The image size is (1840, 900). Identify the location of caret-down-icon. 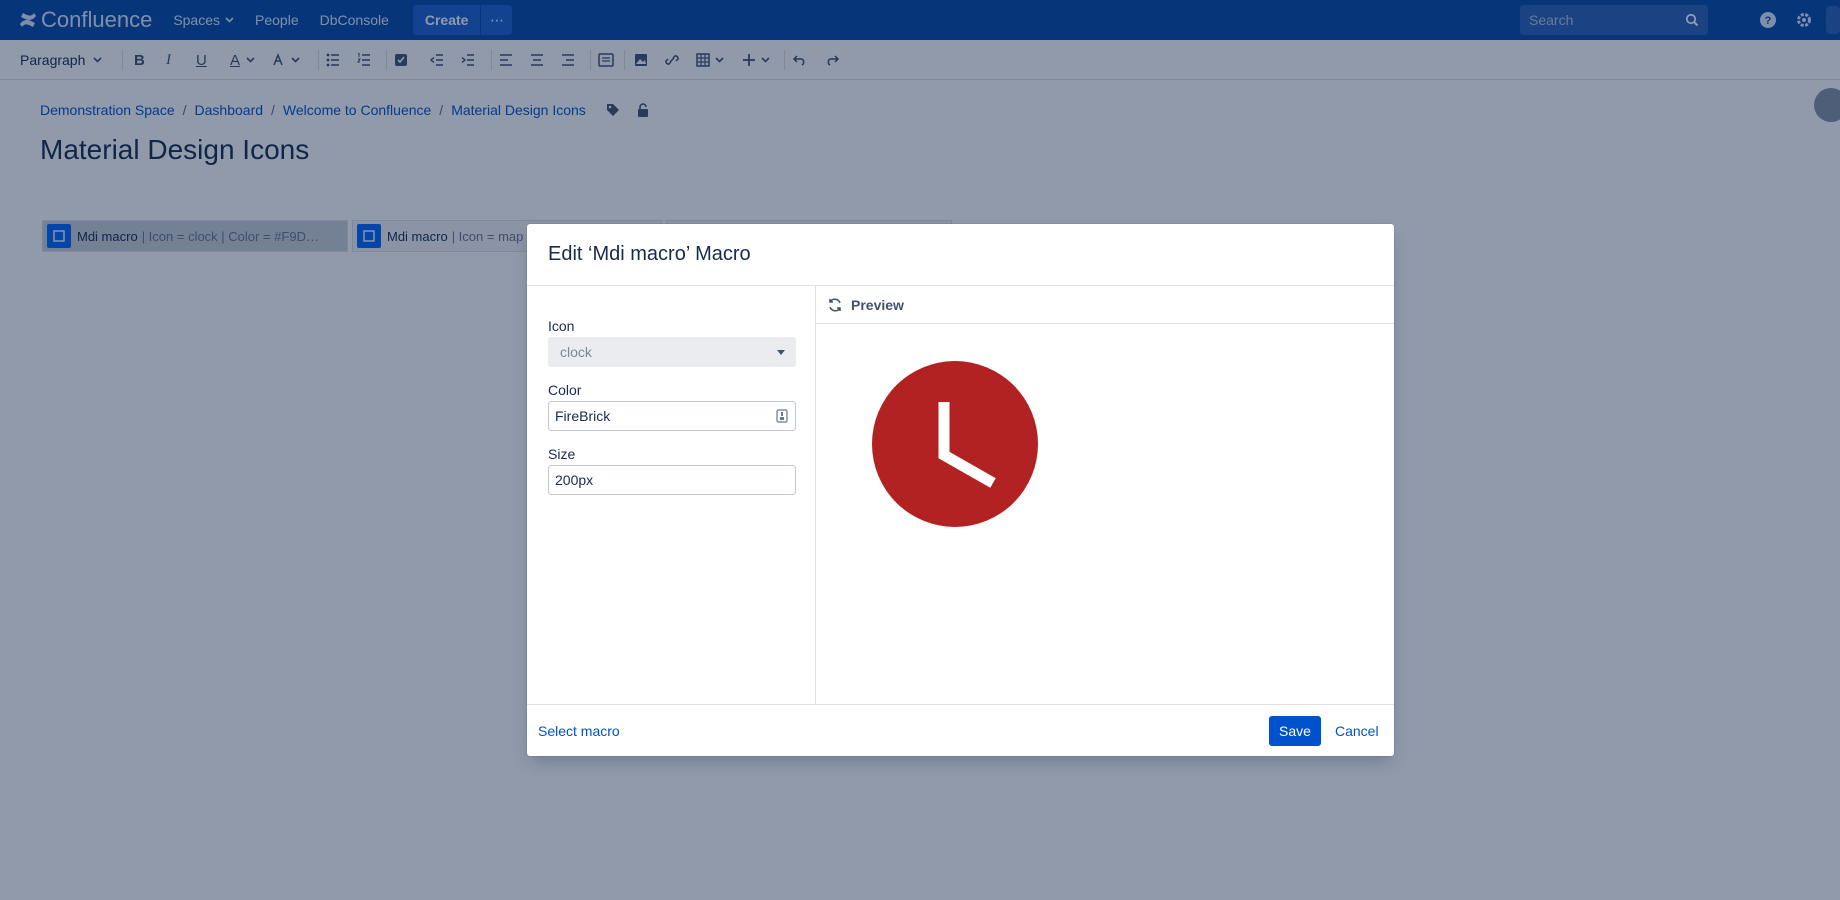
(781, 352).